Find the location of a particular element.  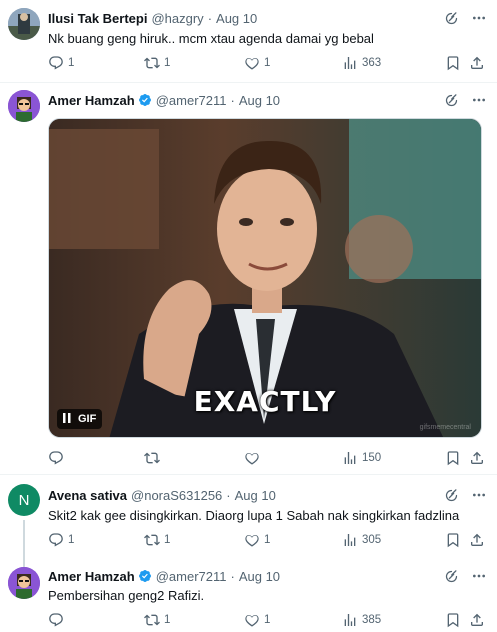

gif-badge: GIF is located at coordinates (80, 419).